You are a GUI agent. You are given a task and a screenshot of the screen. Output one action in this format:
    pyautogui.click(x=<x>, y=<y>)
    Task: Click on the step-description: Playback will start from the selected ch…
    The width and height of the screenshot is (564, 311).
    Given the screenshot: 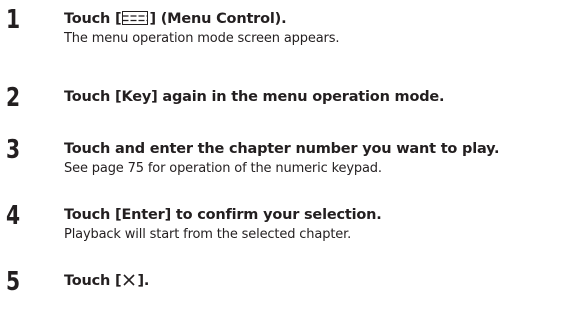 What is the action you would take?
    pyautogui.click(x=208, y=234)
    